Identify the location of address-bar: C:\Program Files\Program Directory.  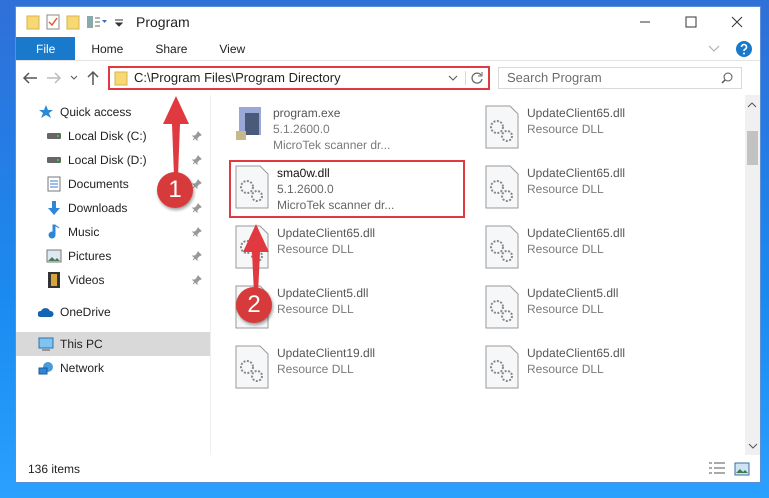
(299, 78).